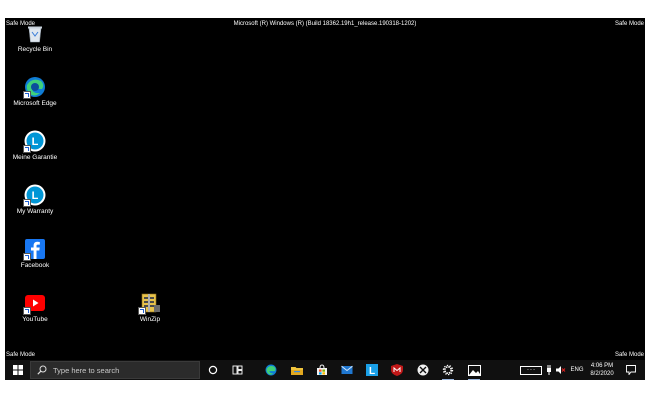 This screenshot has height=400, width=650. I want to click on action-center-button, so click(631, 370).